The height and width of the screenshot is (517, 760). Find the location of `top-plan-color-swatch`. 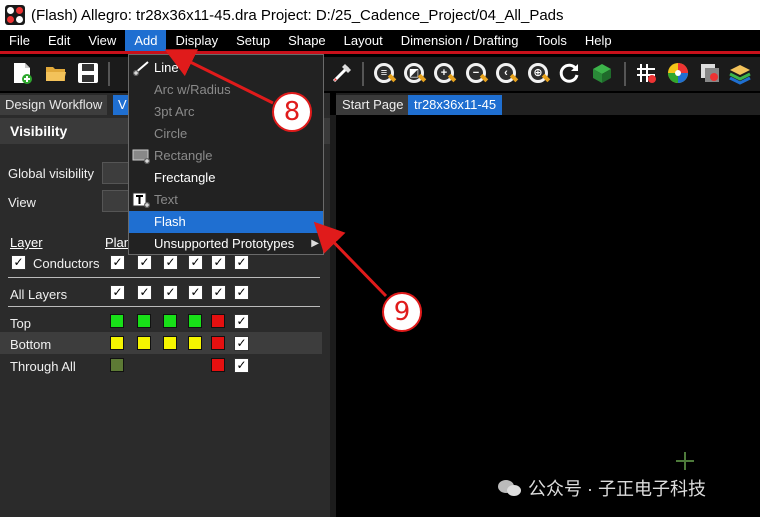

top-plan-color-swatch is located at coordinates (117, 321).